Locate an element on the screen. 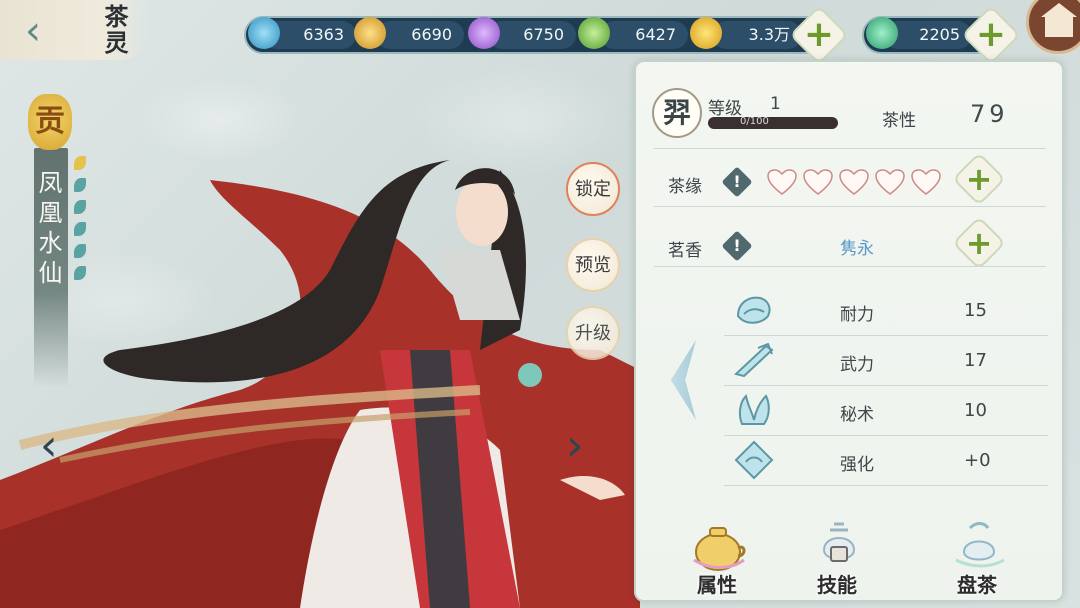 The image size is (1080, 608). fate-info-icon: ! is located at coordinates (737, 182).